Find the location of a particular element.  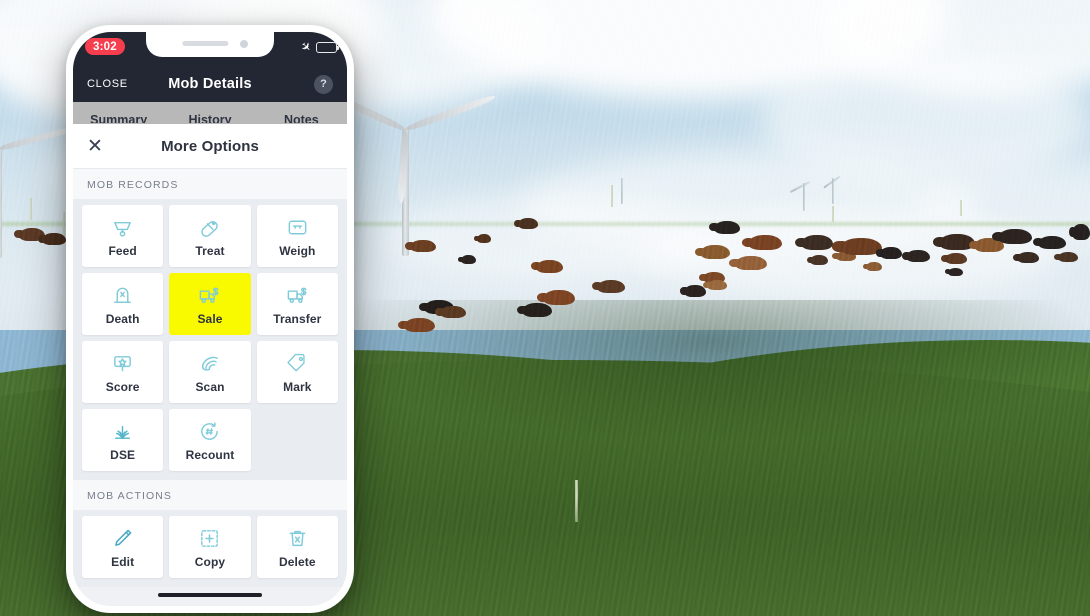

tile-label: Score is located at coordinates (122, 386).